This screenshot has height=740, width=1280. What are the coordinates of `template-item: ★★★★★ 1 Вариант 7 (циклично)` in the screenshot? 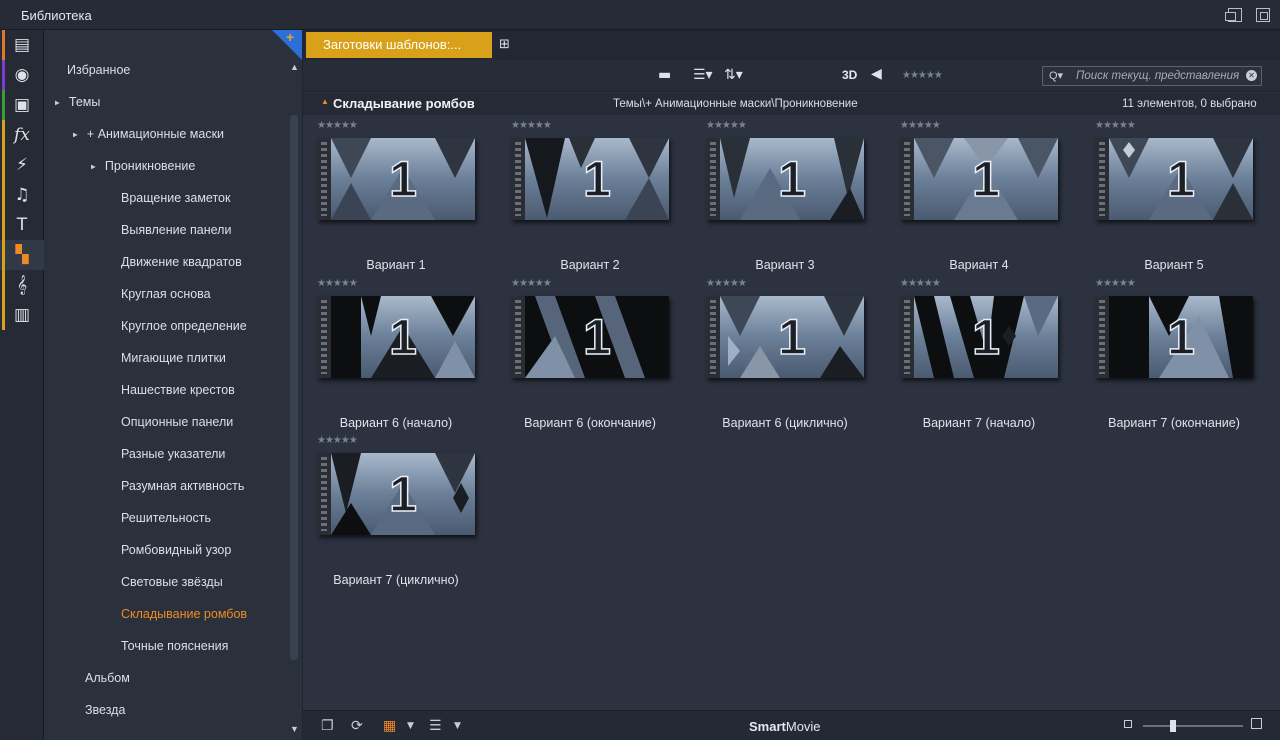 It's located at (389, 514).